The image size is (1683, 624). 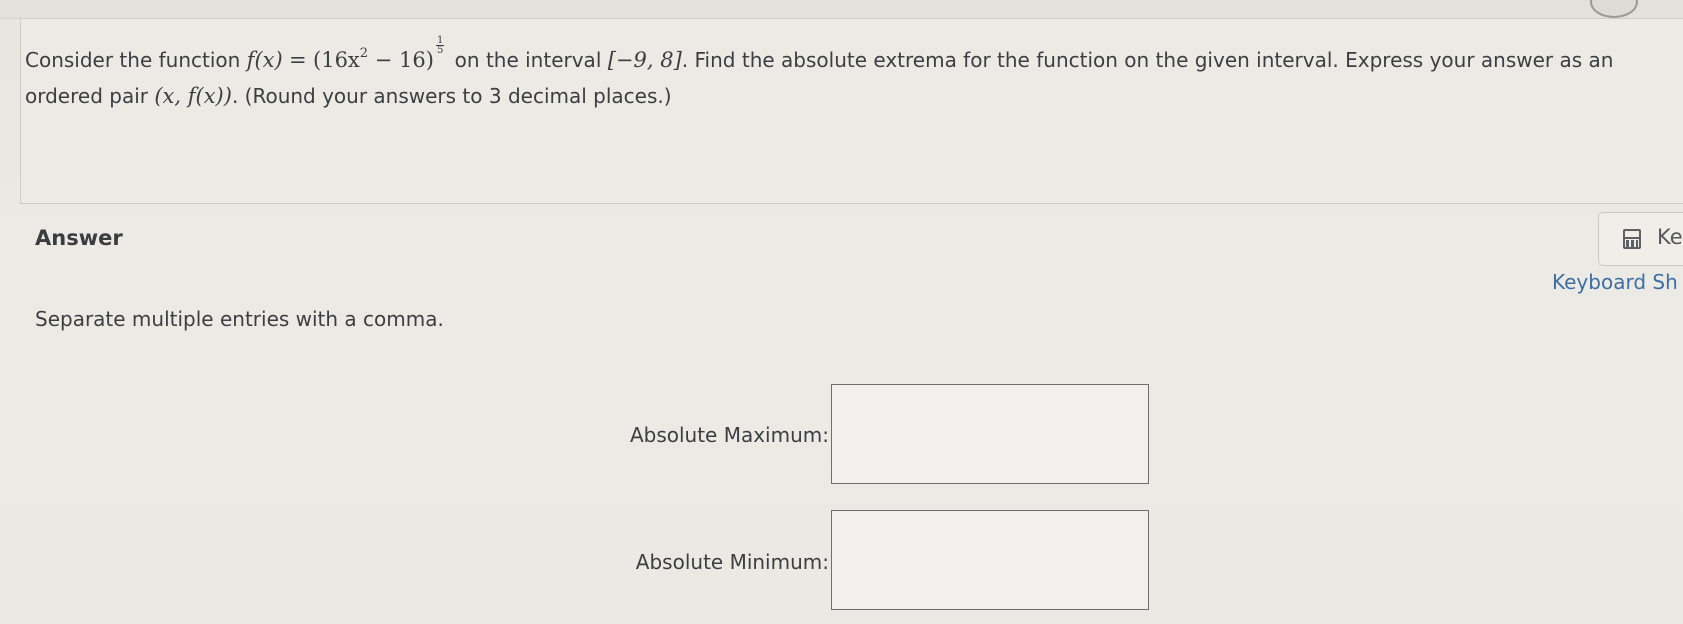 I want to click on keyboard-shortcuts-link: Keyboard Sh, so click(x=1615, y=282).